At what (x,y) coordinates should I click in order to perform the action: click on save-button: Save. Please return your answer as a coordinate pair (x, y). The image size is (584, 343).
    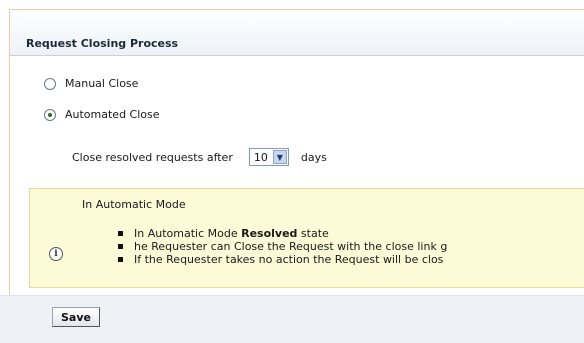
    Looking at the image, I should click on (76, 317).